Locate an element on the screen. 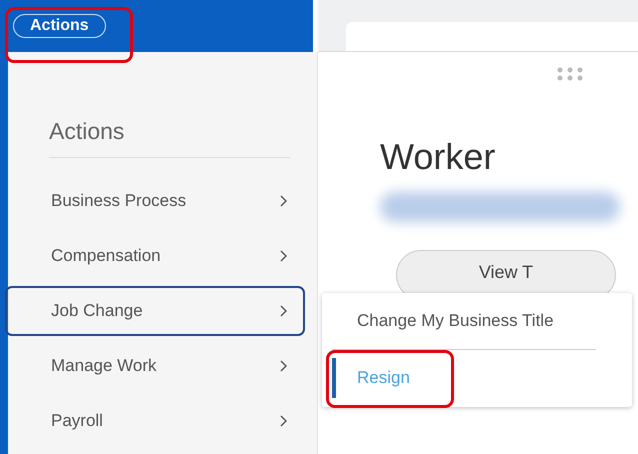  menu-title: Actions is located at coordinates (169, 138).